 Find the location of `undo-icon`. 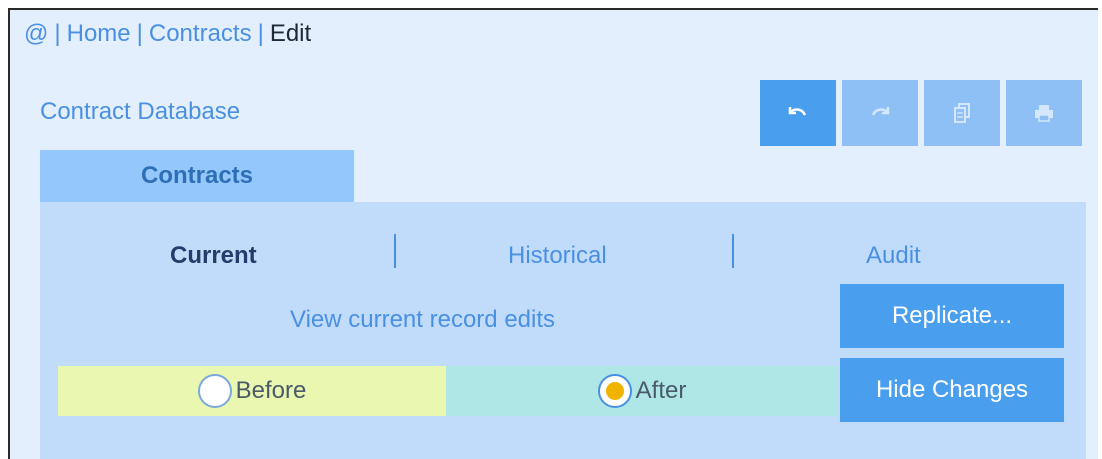

undo-icon is located at coordinates (797, 111).